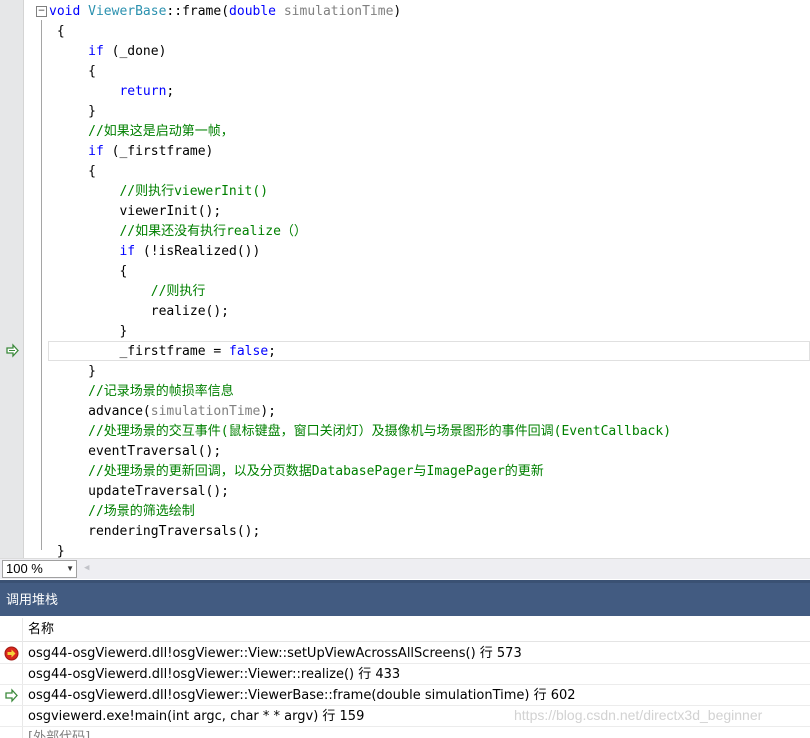 Image resolution: width=810 pixels, height=738 pixels. I want to click on code-token: updateTraversal();, so click(139, 491).